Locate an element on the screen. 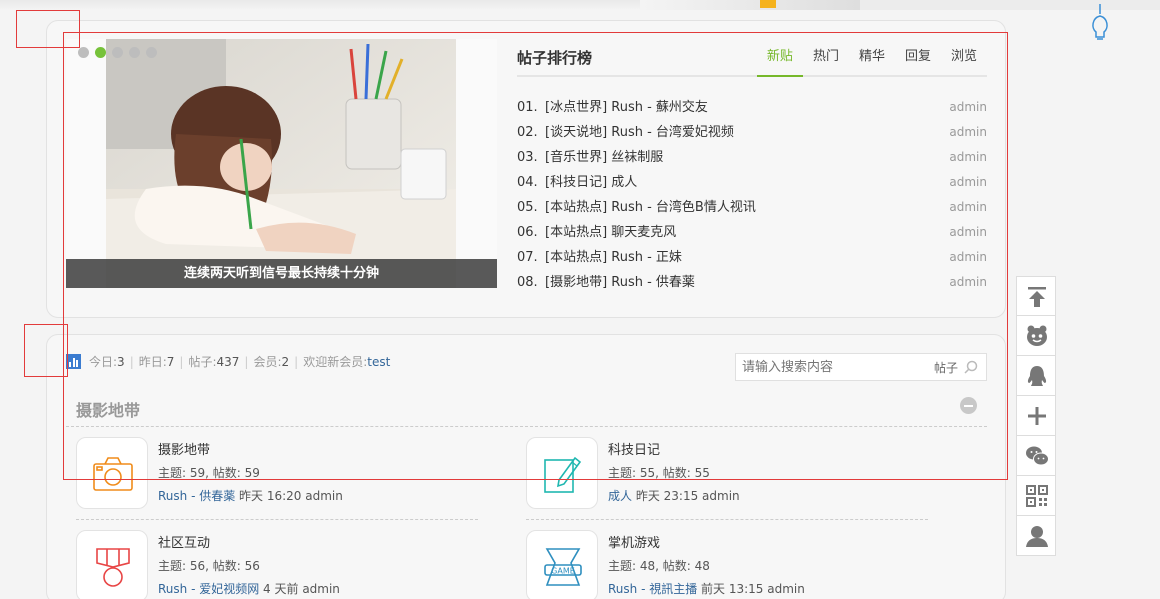 Image resolution: width=1160 pixels, height=599 pixels. add-icon is located at coordinates (1037, 416).